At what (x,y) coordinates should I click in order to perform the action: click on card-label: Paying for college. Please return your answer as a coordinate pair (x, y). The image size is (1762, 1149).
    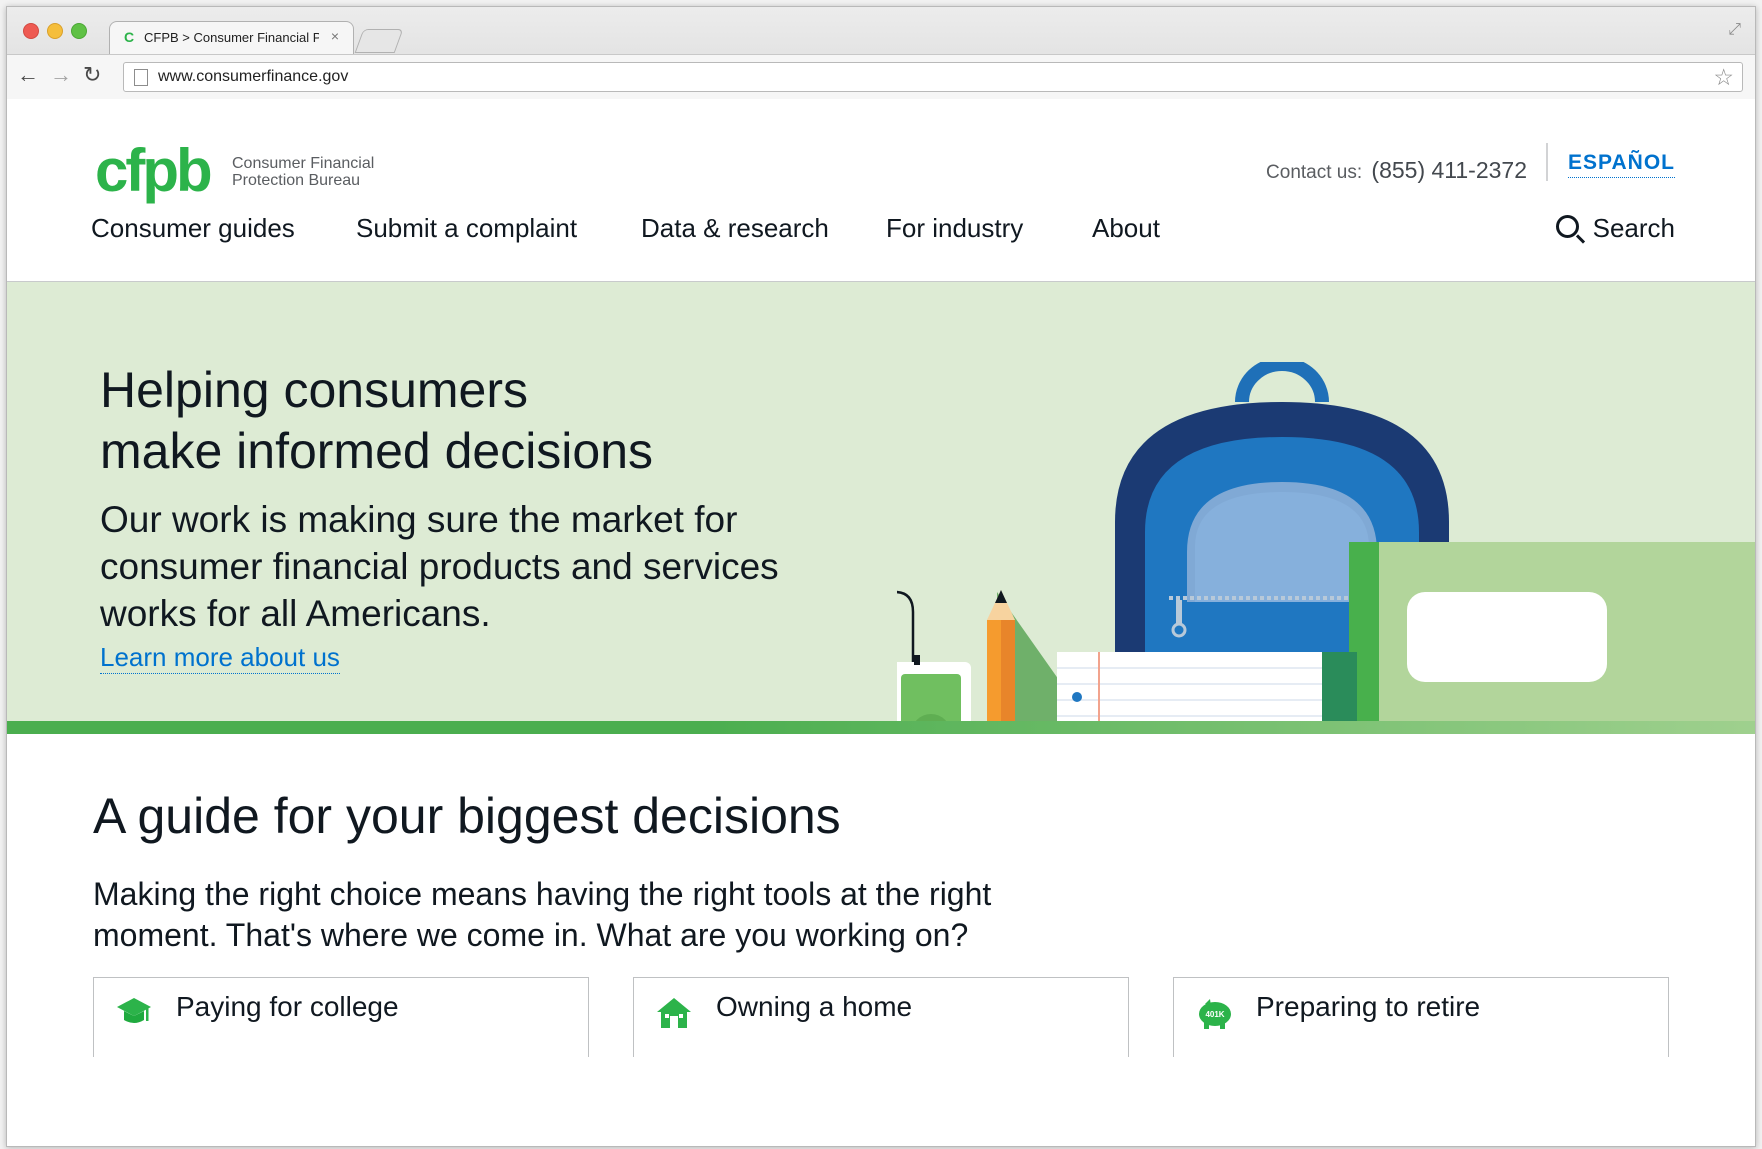
    Looking at the image, I should click on (287, 1006).